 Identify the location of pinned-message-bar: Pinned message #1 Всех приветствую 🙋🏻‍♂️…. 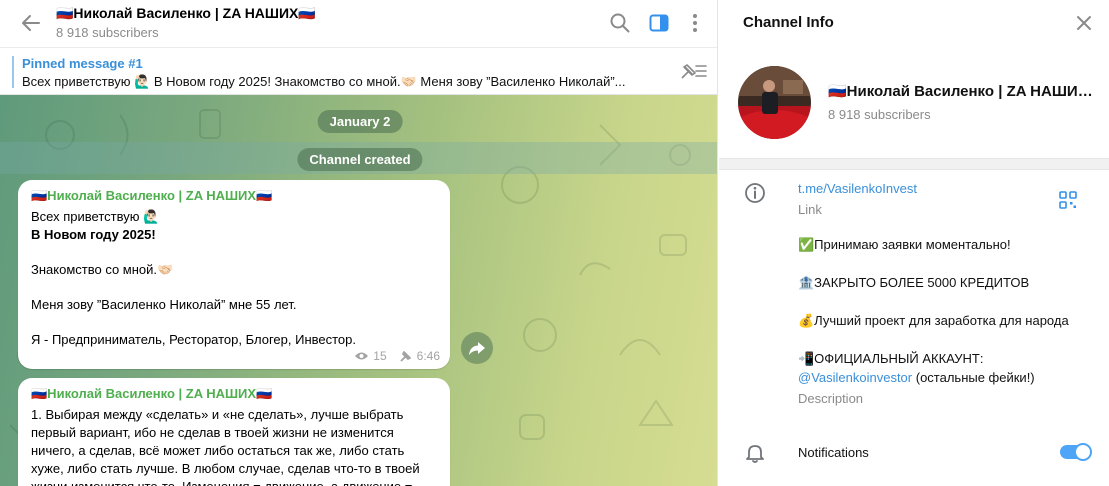
(358, 71).